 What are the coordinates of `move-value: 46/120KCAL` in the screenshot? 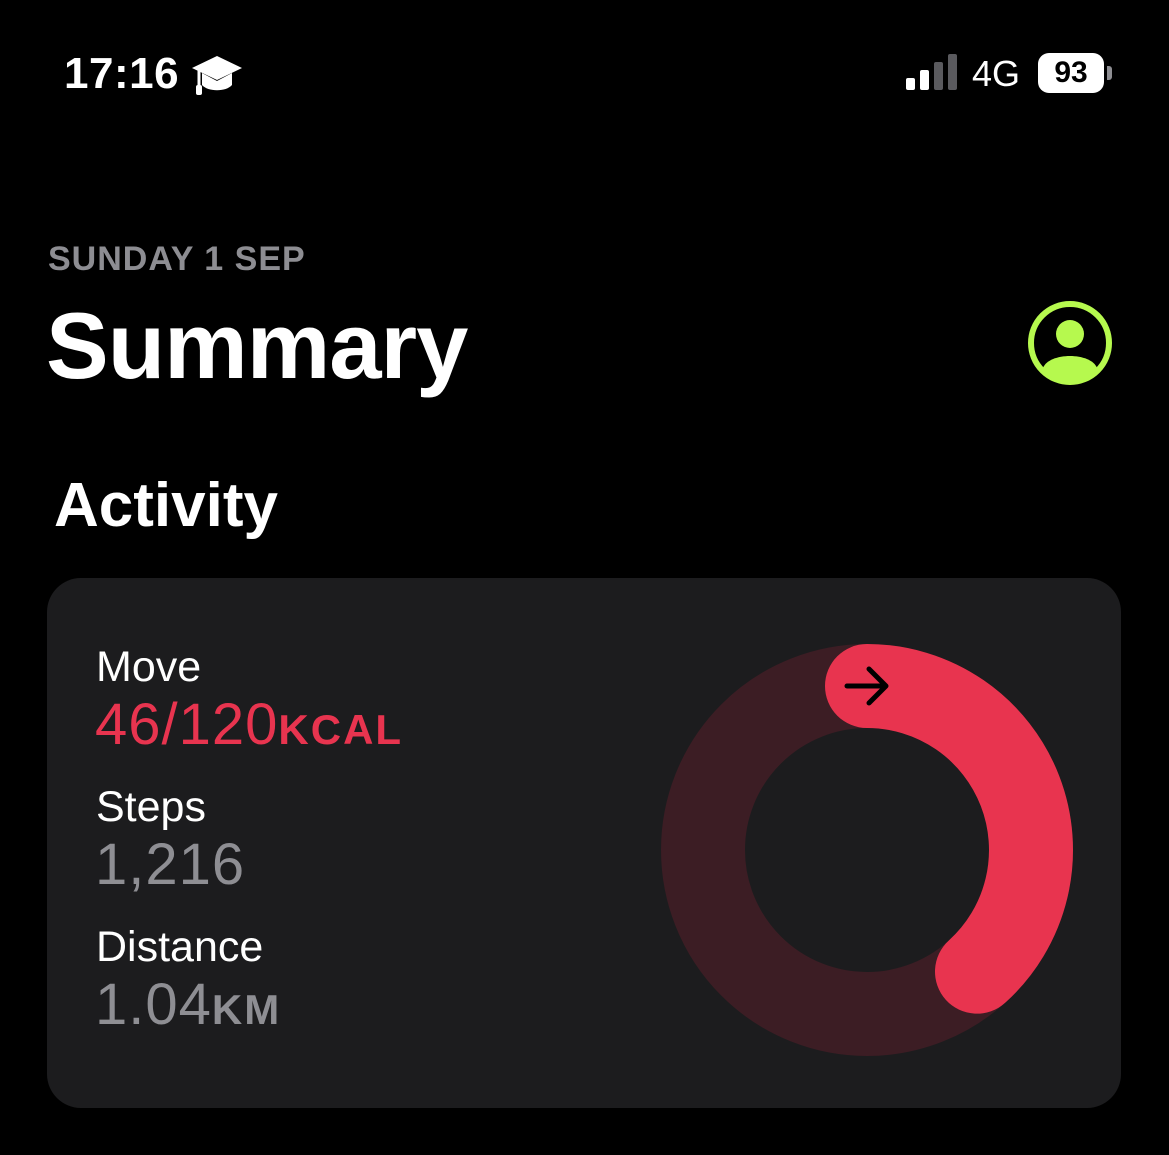 It's located at (249, 727).